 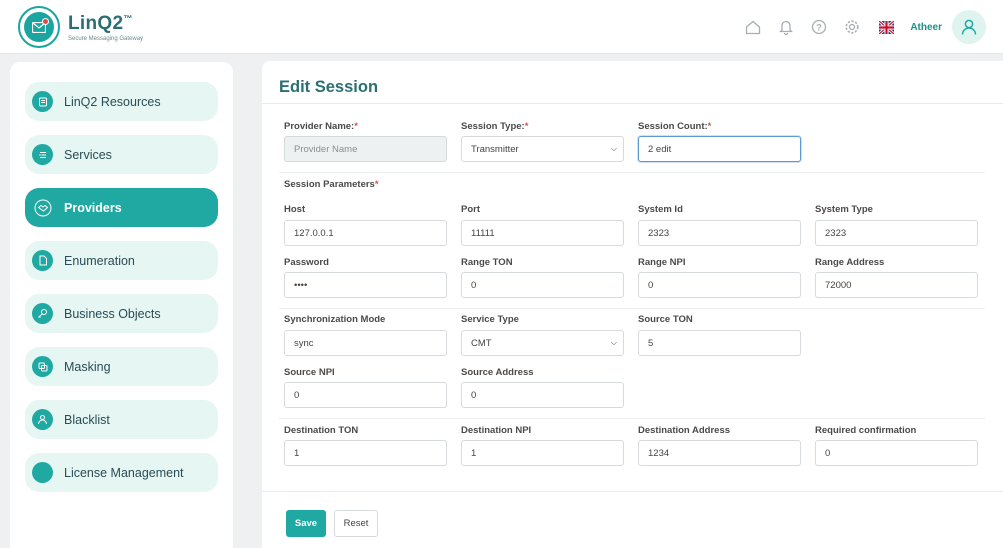 What do you see at coordinates (42, 260) in the screenshot?
I see `document-icon` at bounding box center [42, 260].